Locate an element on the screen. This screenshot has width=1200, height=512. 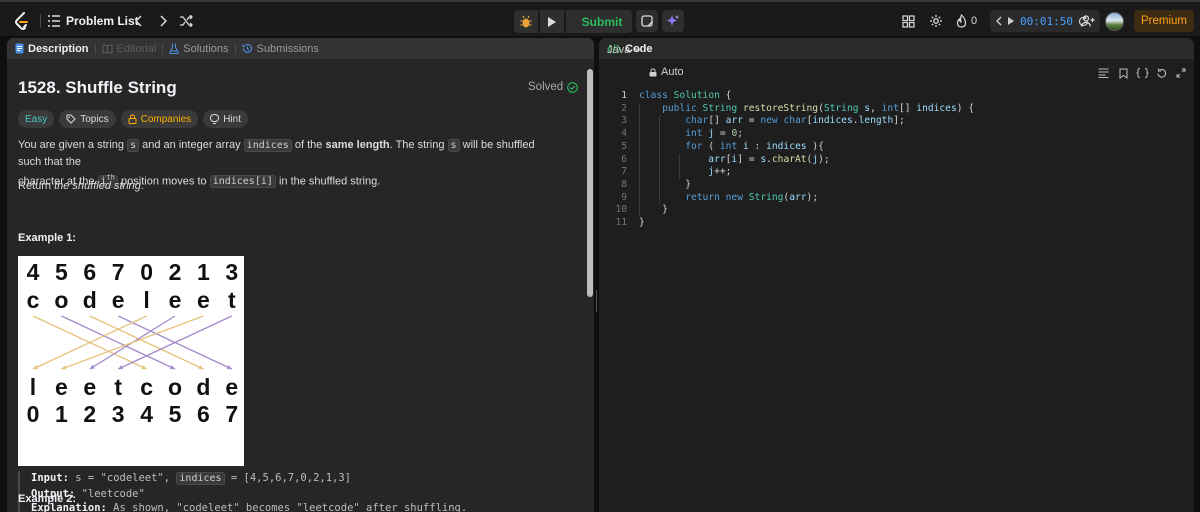
run-button is located at coordinates (552, 21).